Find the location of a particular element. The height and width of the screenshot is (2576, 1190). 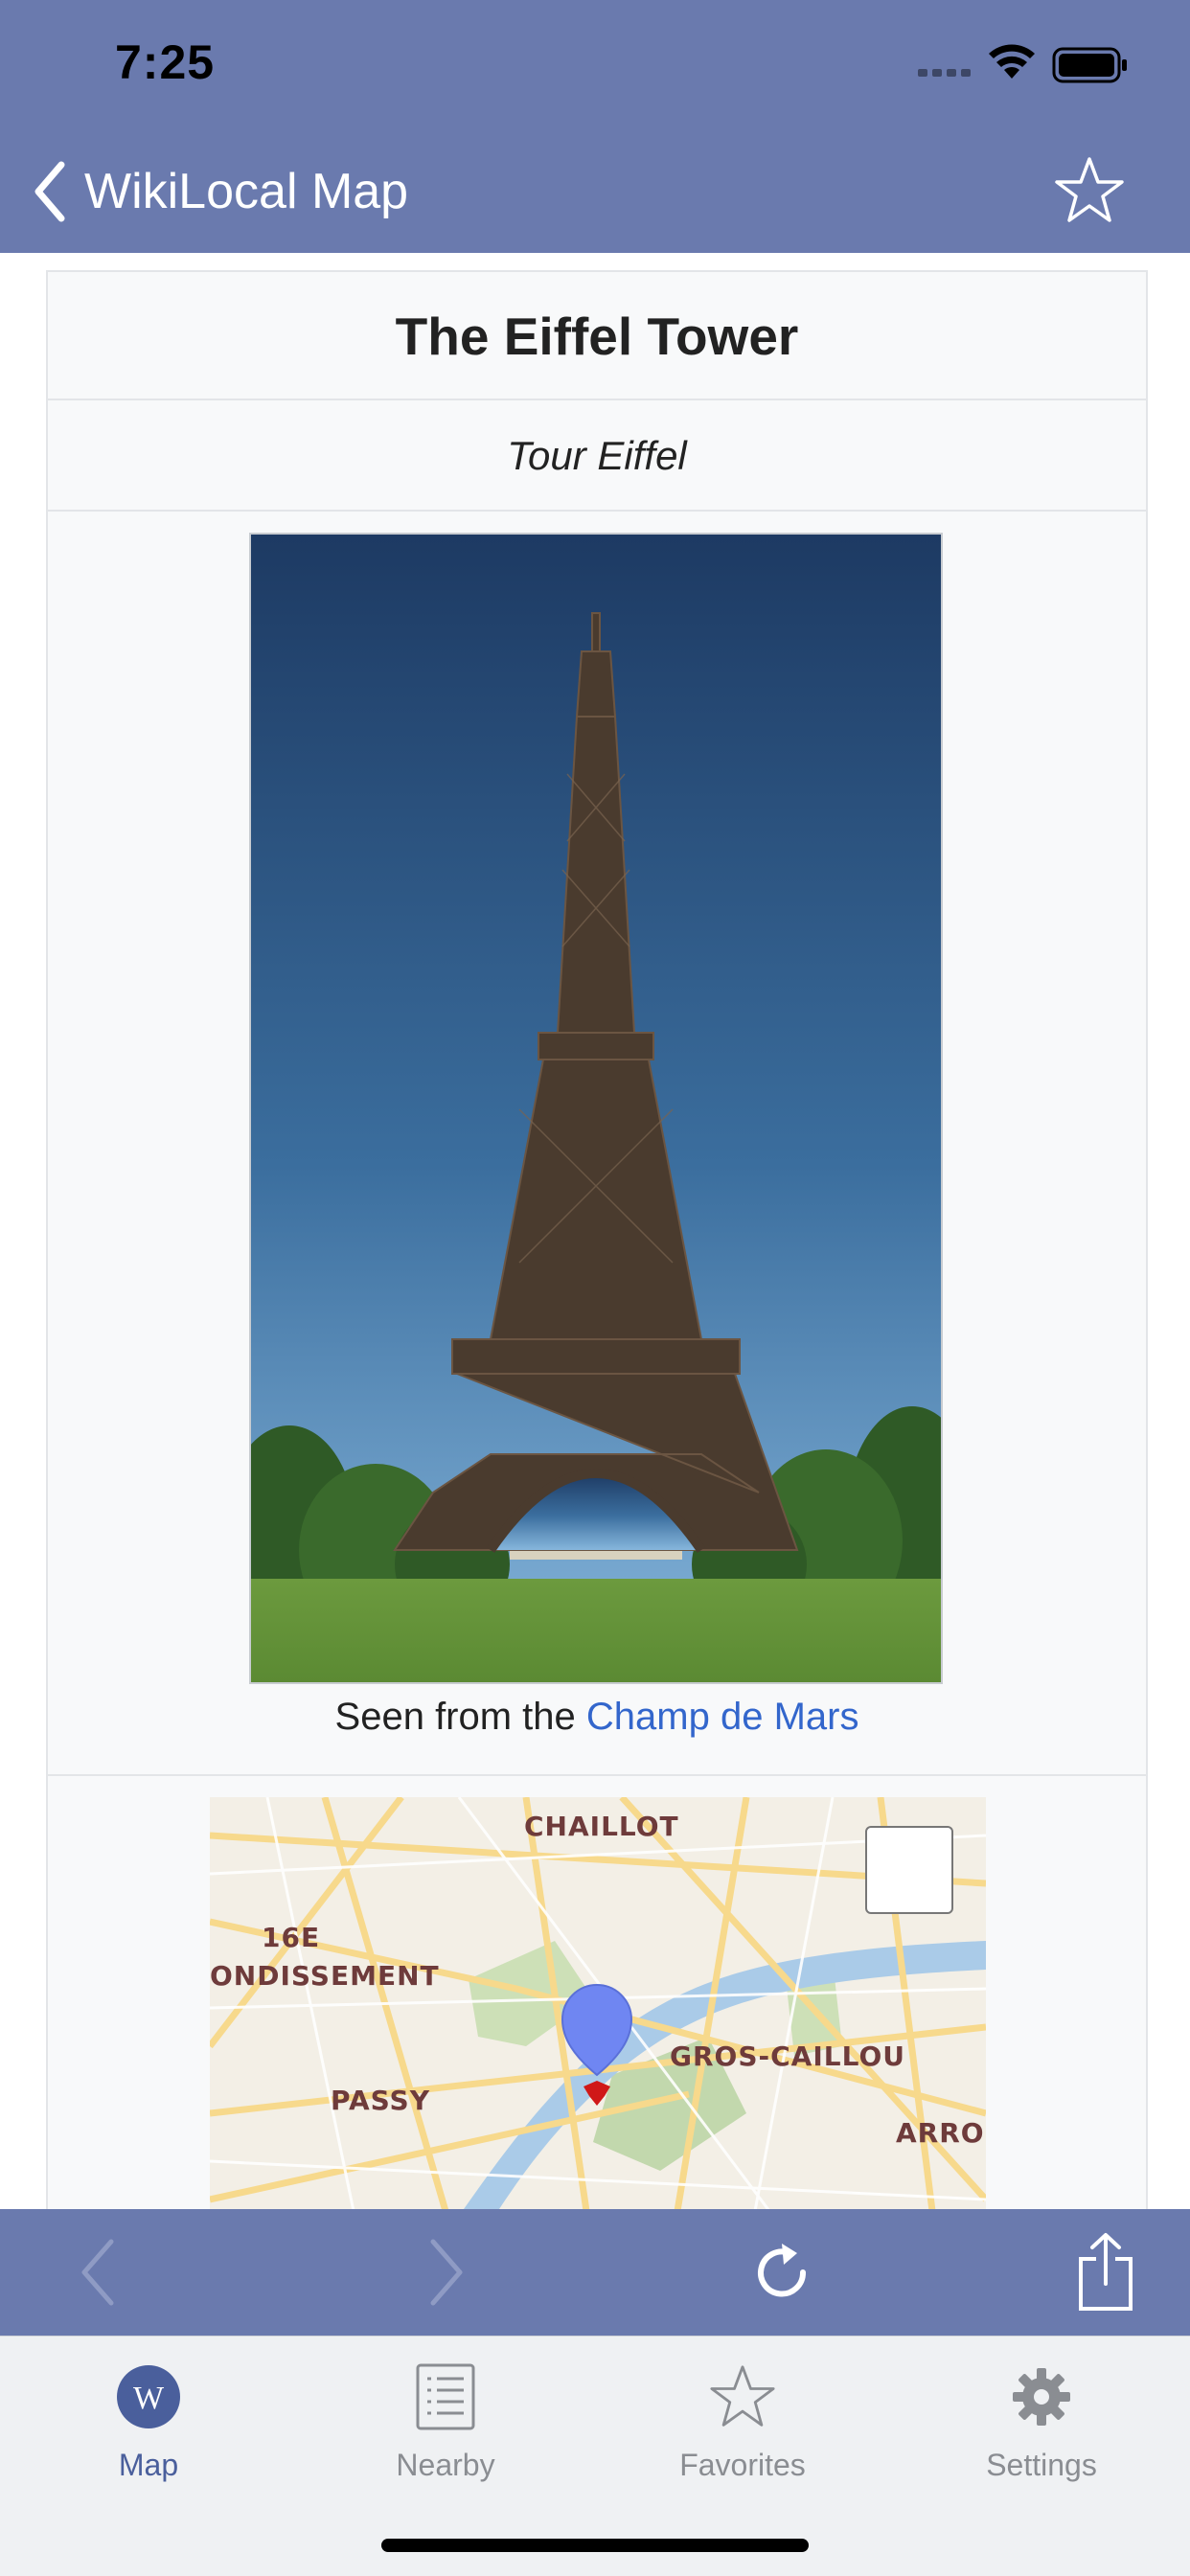

home-indicator is located at coordinates (595, 2545).